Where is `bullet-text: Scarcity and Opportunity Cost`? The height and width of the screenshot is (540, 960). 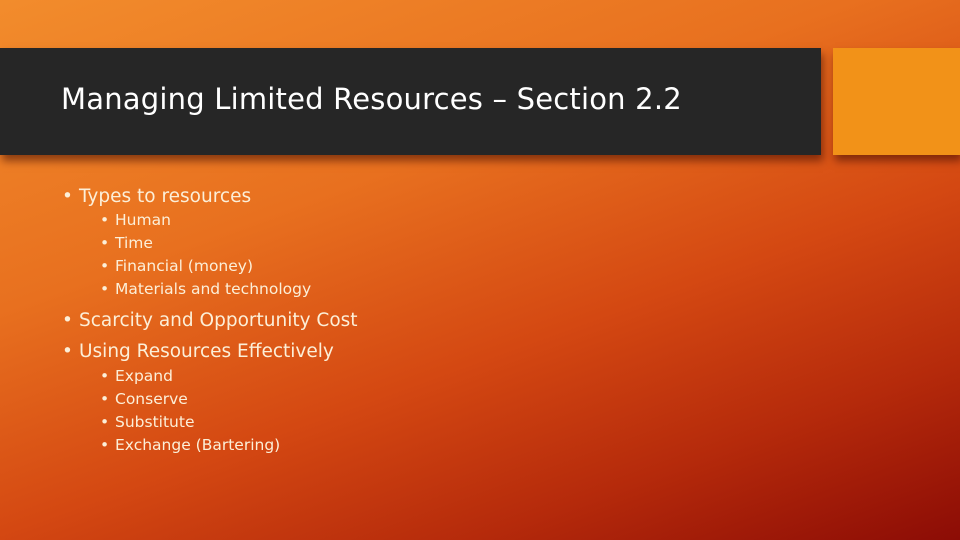 bullet-text: Scarcity and Opportunity Cost is located at coordinates (218, 320).